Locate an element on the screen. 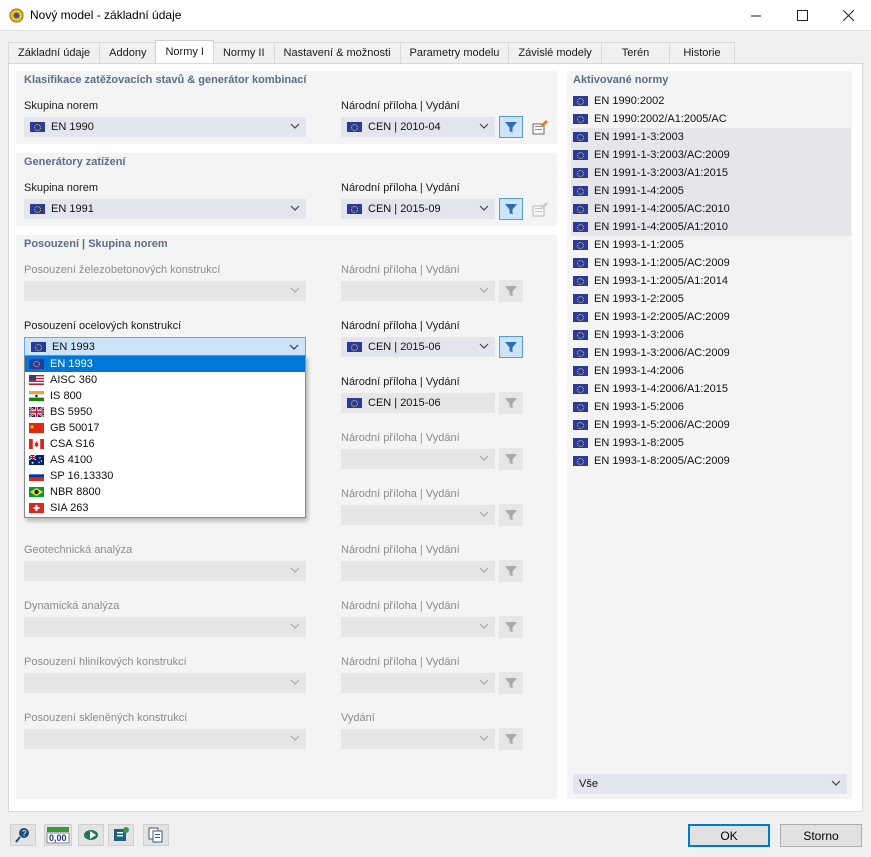 Image resolution: width=871 pixels, height=857 pixels. generators-group-select: EN 1991 is located at coordinates (165, 209).